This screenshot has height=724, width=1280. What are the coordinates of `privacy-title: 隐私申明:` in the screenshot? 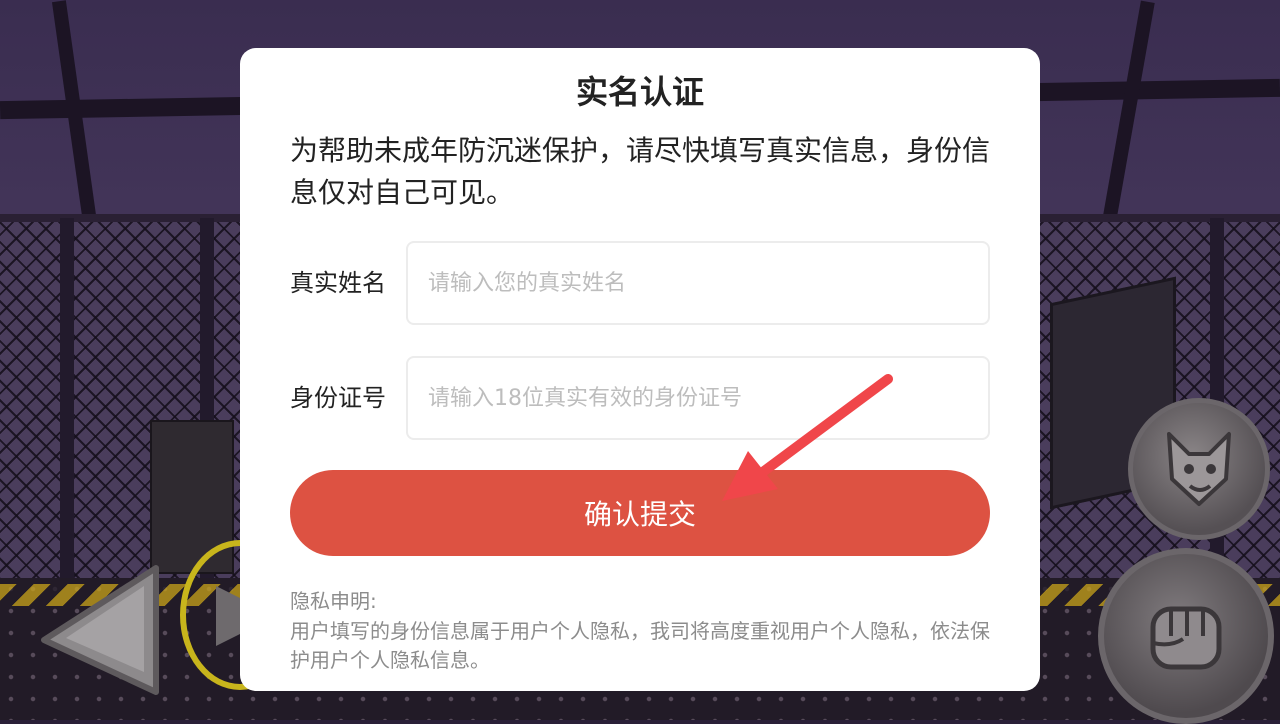 It's located at (333, 601).